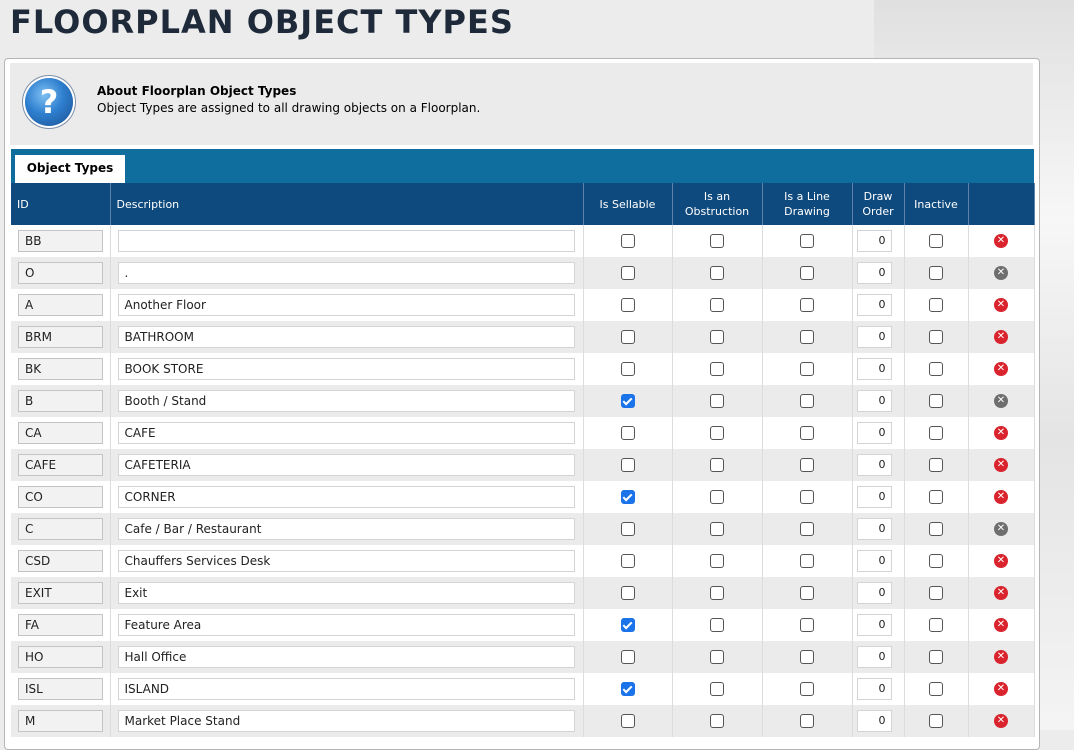 This screenshot has height=750, width=1074. What do you see at coordinates (60, 433) in the screenshot?
I see `id-input: CA` at bounding box center [60, 433].